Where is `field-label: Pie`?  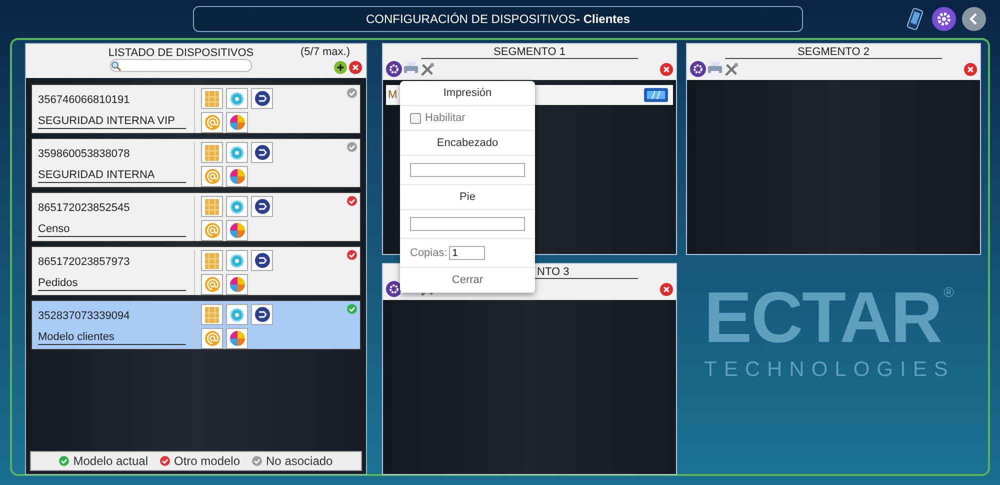
field-label: Pie is located at coordinates (468, 197).